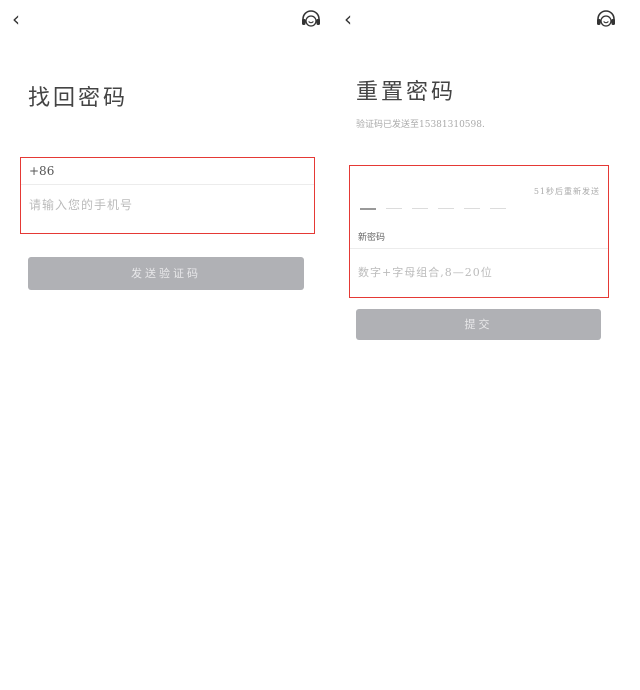  I want to click on code-sent-notice: 验证码已发送至15381310598., so click(420, 125).